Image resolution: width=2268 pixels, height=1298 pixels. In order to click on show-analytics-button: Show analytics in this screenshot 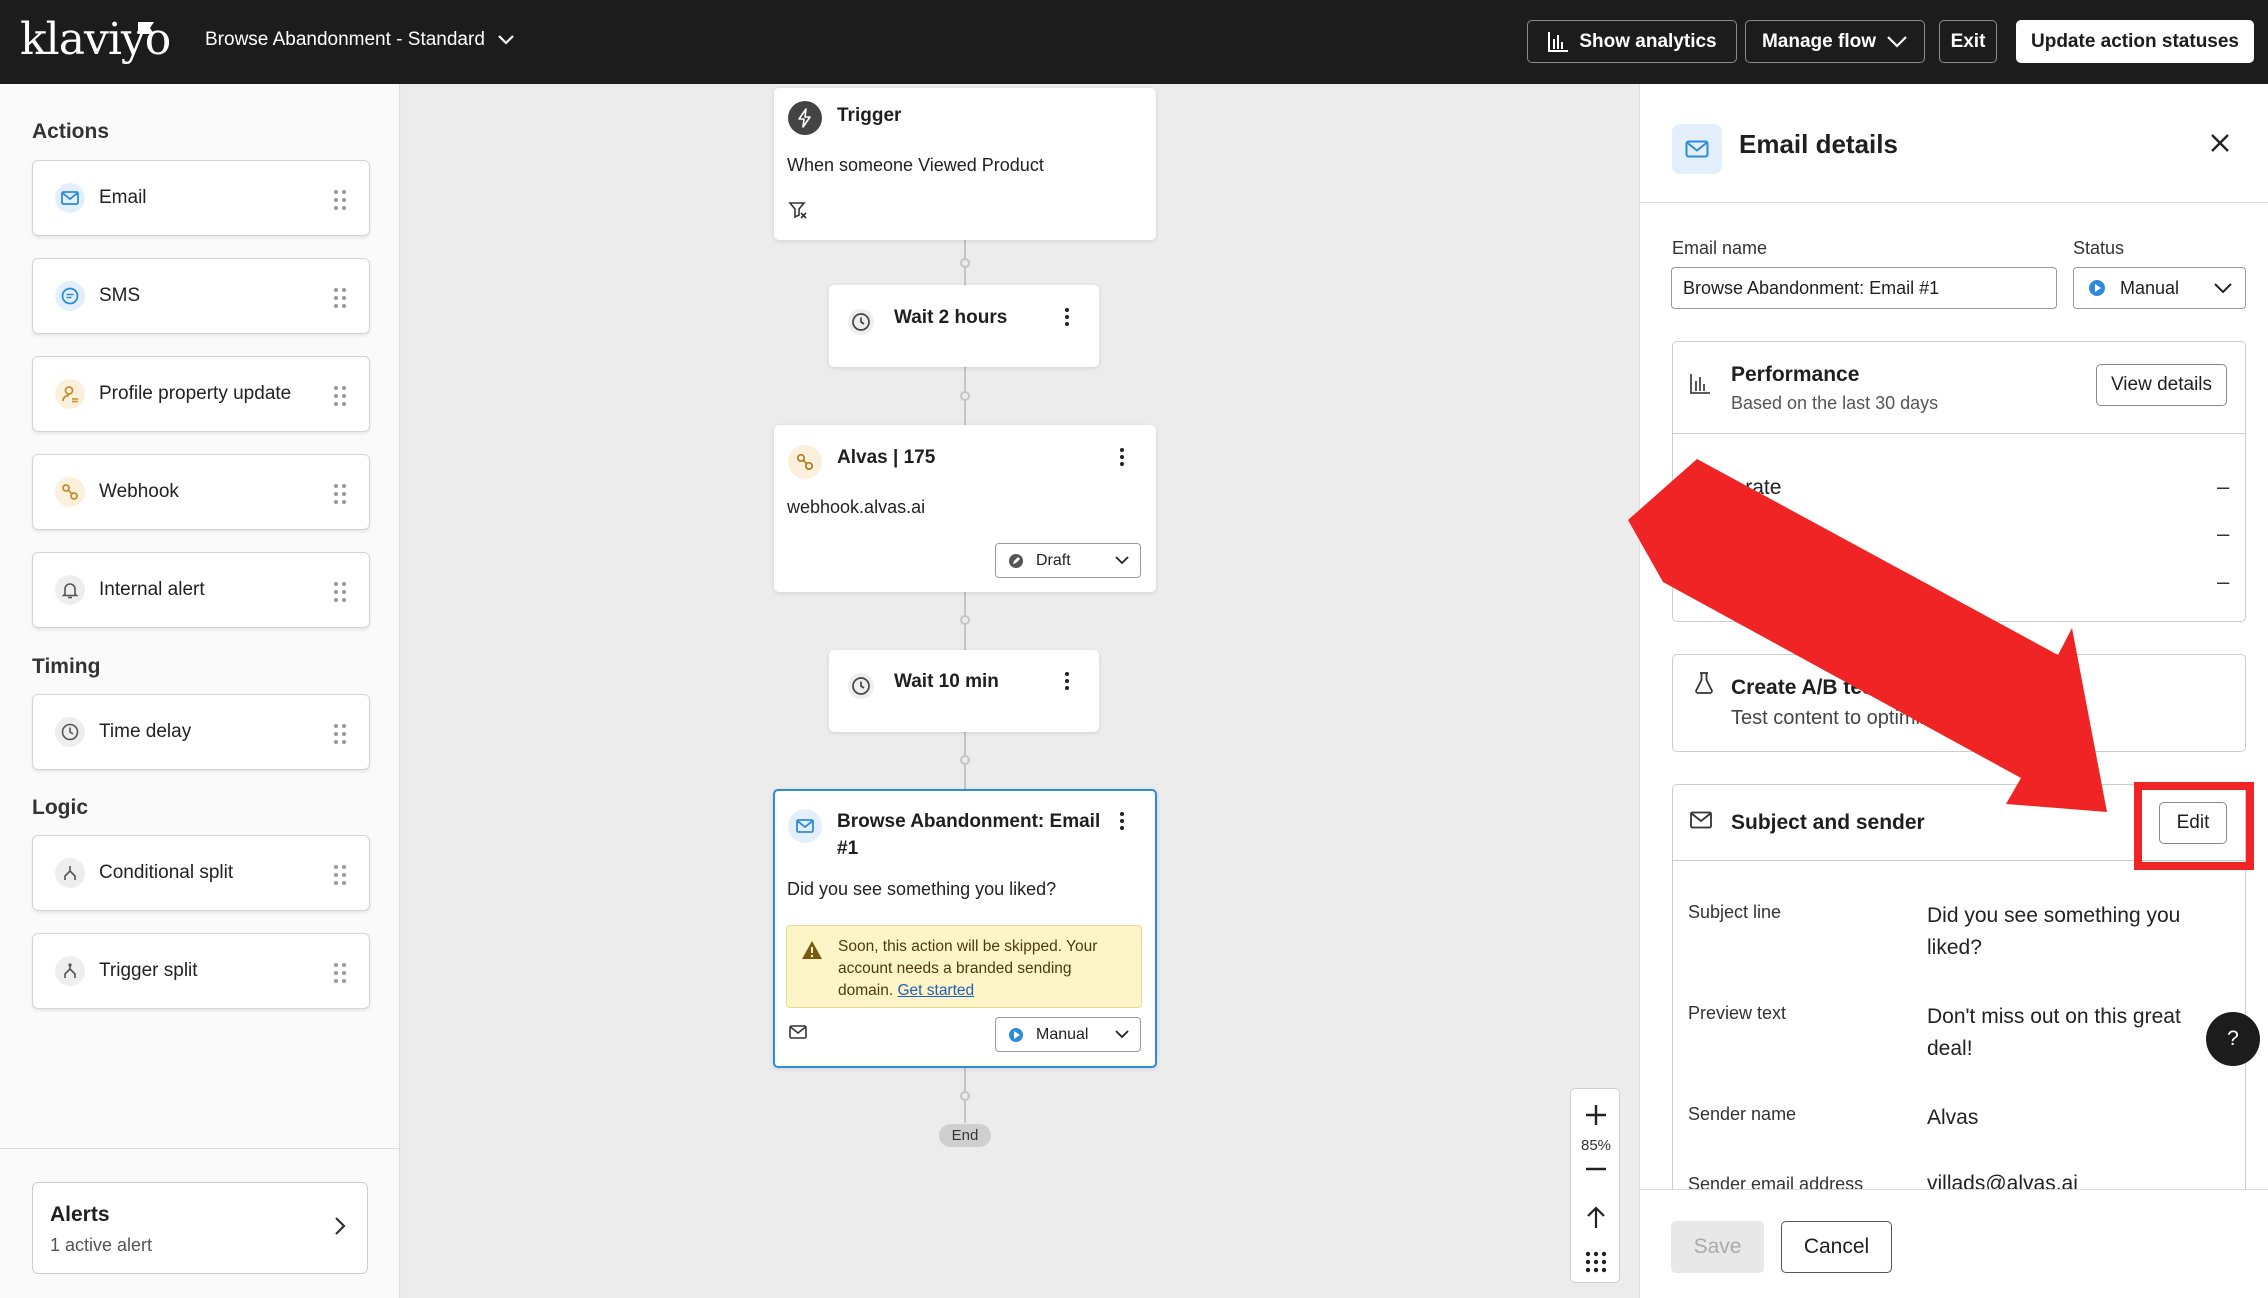, I will do `click(1632, 41)`.